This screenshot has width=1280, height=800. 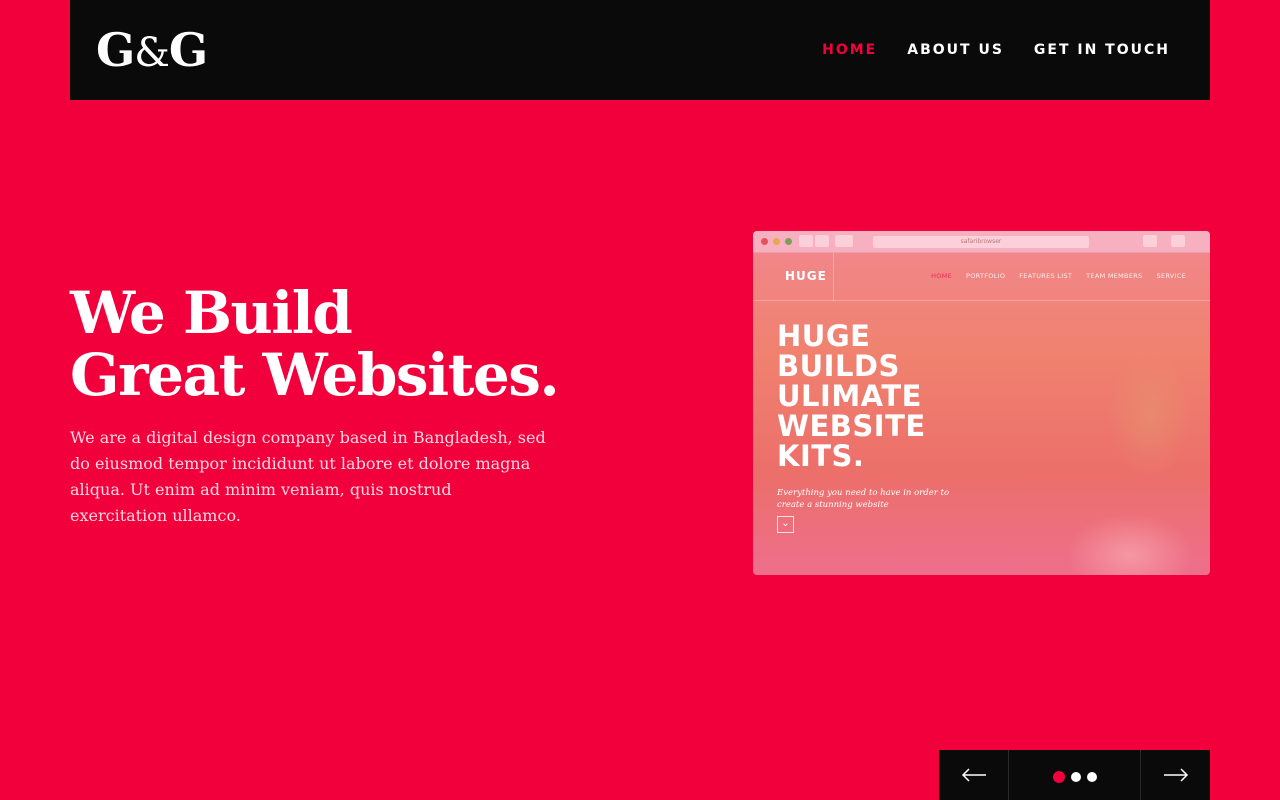 I want to click on logo-letter-left: G, so click(x=115, y=50).